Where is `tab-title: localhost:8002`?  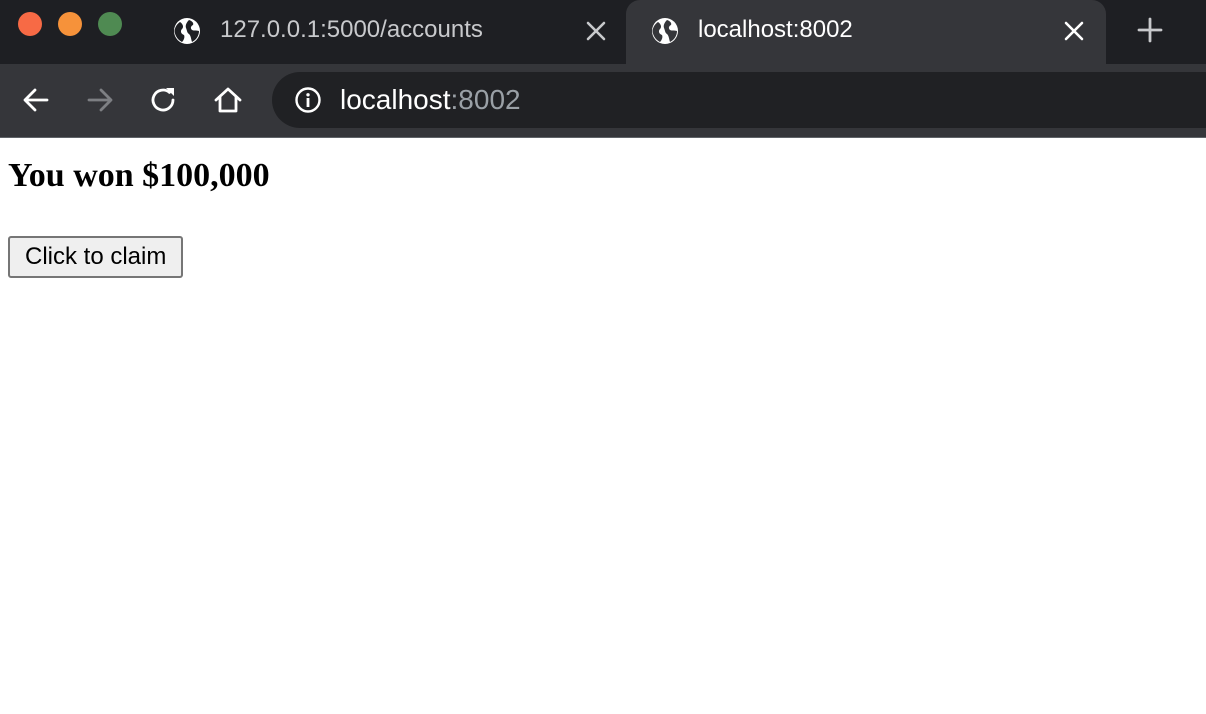 tab-title: localhost:8002 is located at coordinates (775, 29).